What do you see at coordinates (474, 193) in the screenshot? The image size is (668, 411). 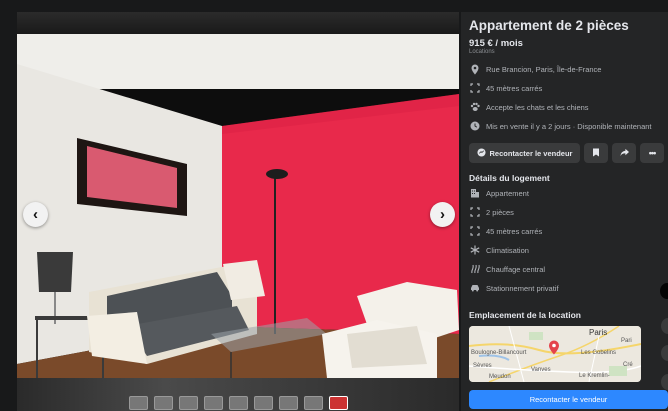 I see `building-icon` at bounding box center [474, 193].